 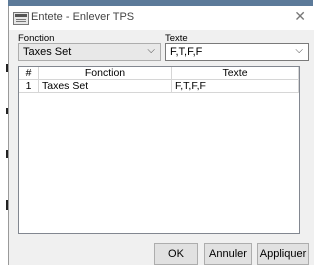 I want to click on column-header-fonction: Fonction, so click(x=105, y=73).